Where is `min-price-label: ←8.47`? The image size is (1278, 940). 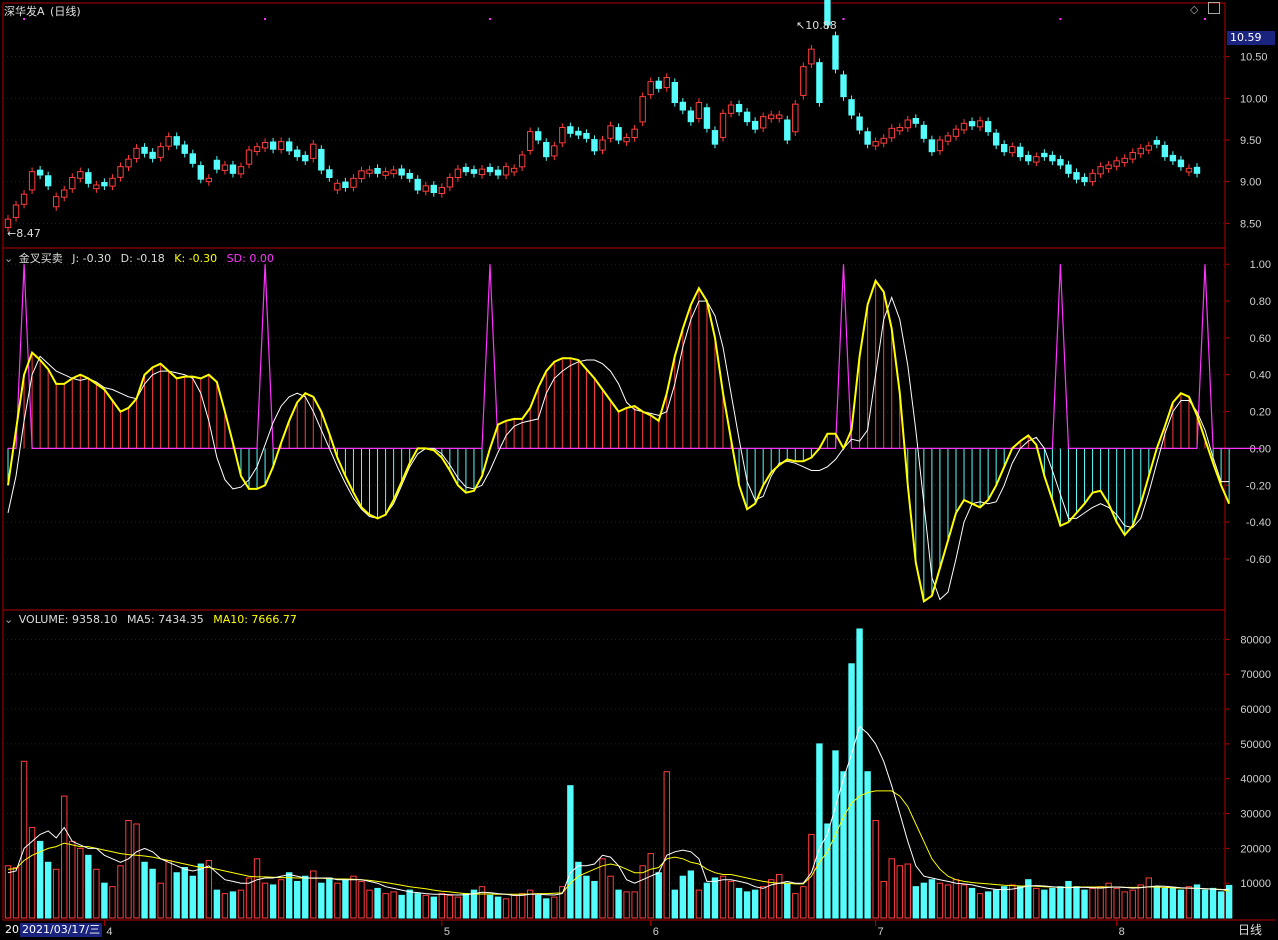
min-price-label: ←8.47 is located at coordinates (24, 233).